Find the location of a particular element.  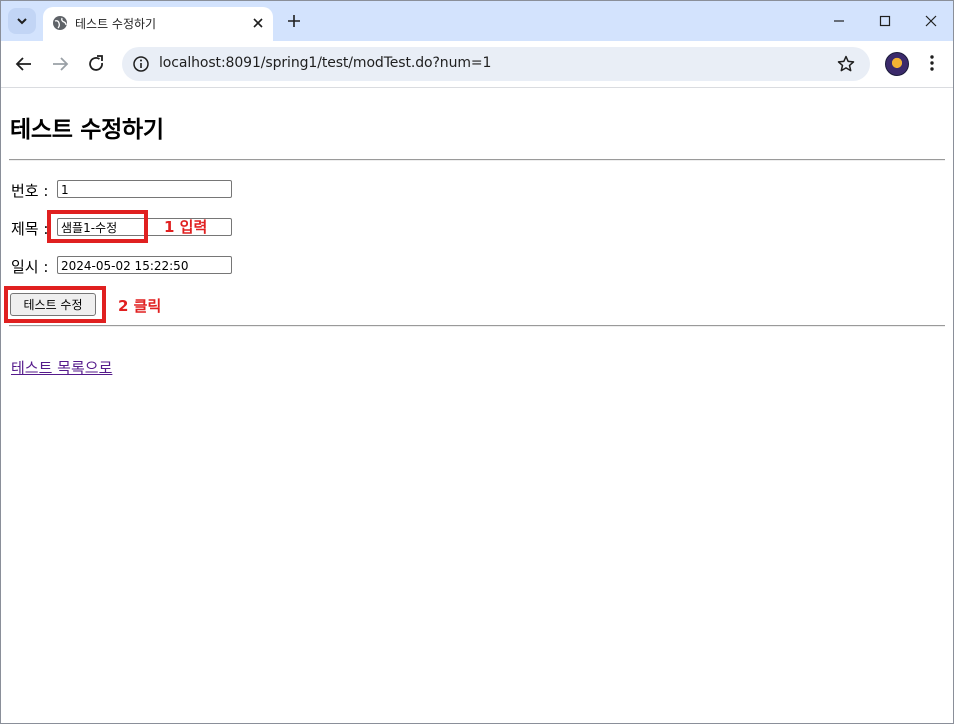

plus-icon is located at coordinates (294, 21).